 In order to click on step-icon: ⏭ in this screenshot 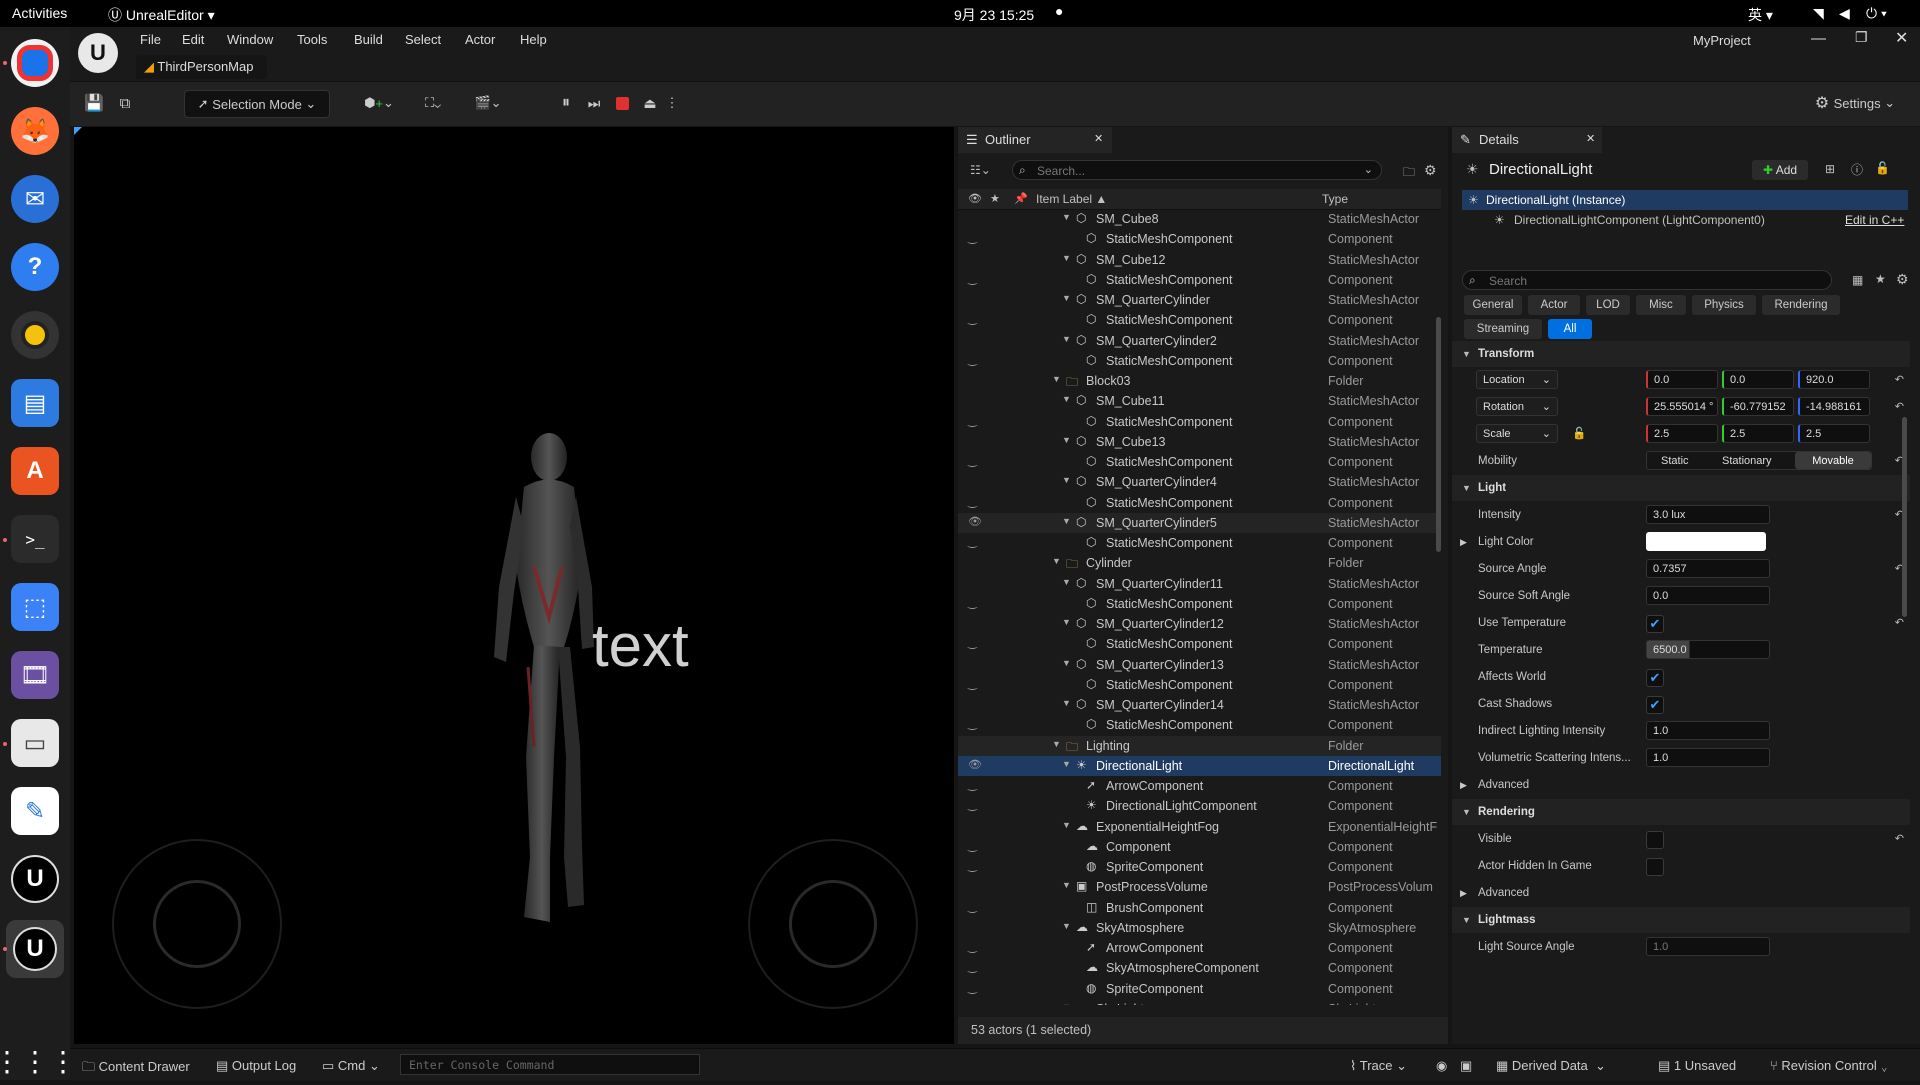, I will do `click(594, 103)`.